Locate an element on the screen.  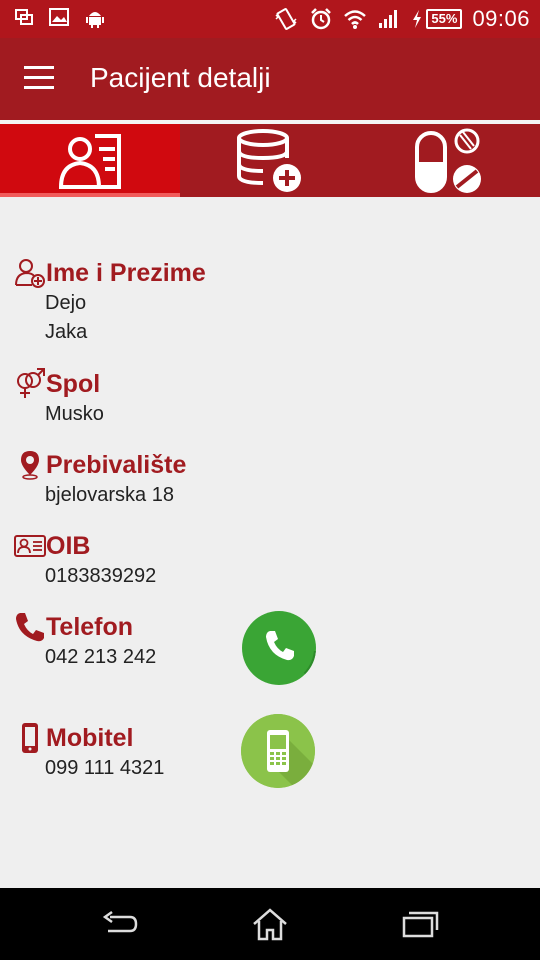
pills-icon is located at coordinates (448, 160).